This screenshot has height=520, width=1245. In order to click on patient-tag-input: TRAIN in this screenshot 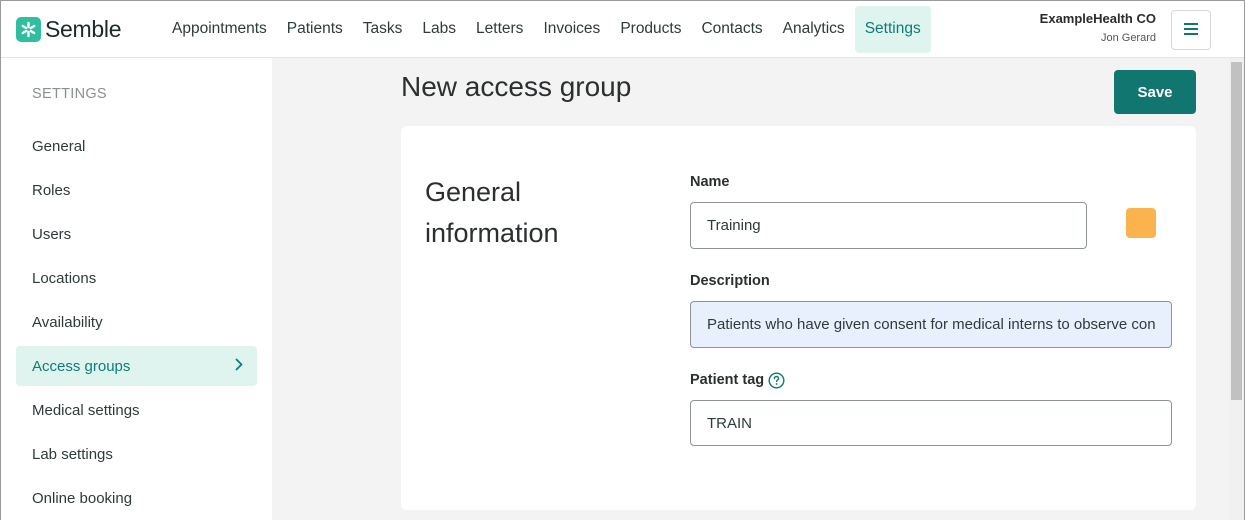, I will do `click(931, 423)`.